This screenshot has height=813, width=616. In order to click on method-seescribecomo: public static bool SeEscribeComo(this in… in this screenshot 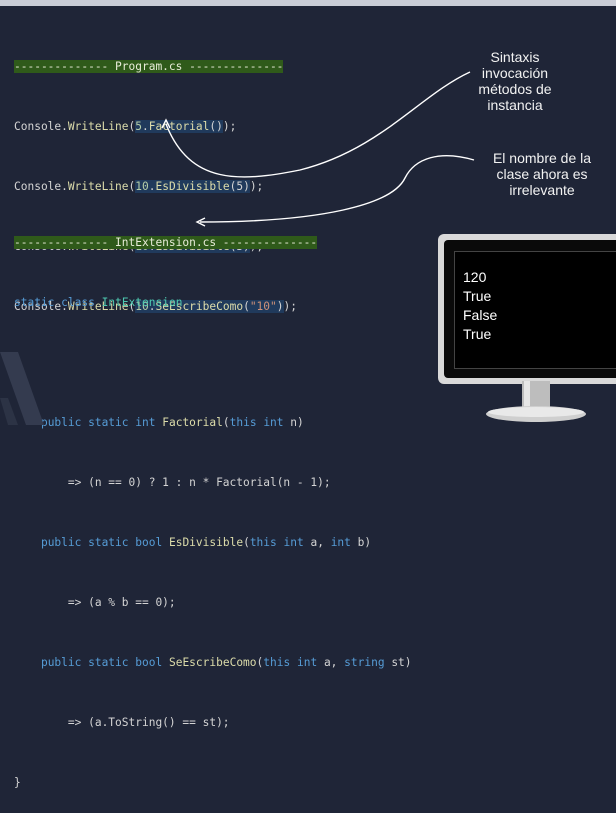, I will do `click(226, 662)`.